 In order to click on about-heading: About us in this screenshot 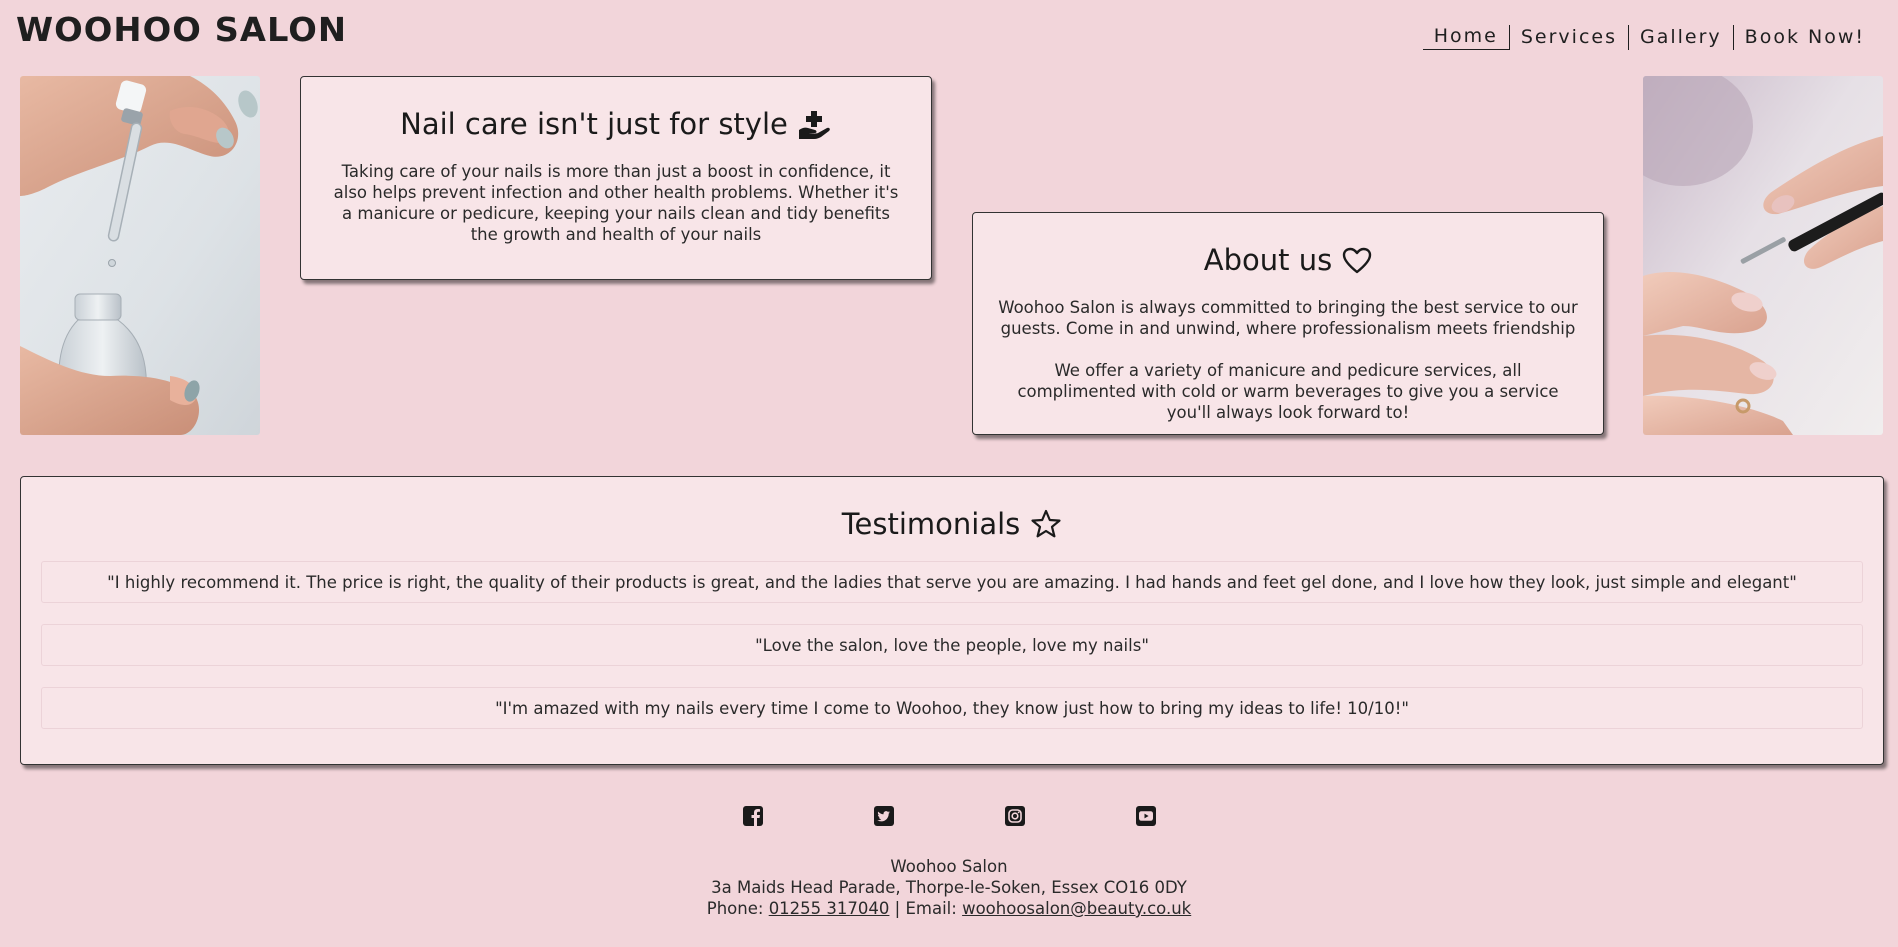, I will do `click(1288, 260)`.